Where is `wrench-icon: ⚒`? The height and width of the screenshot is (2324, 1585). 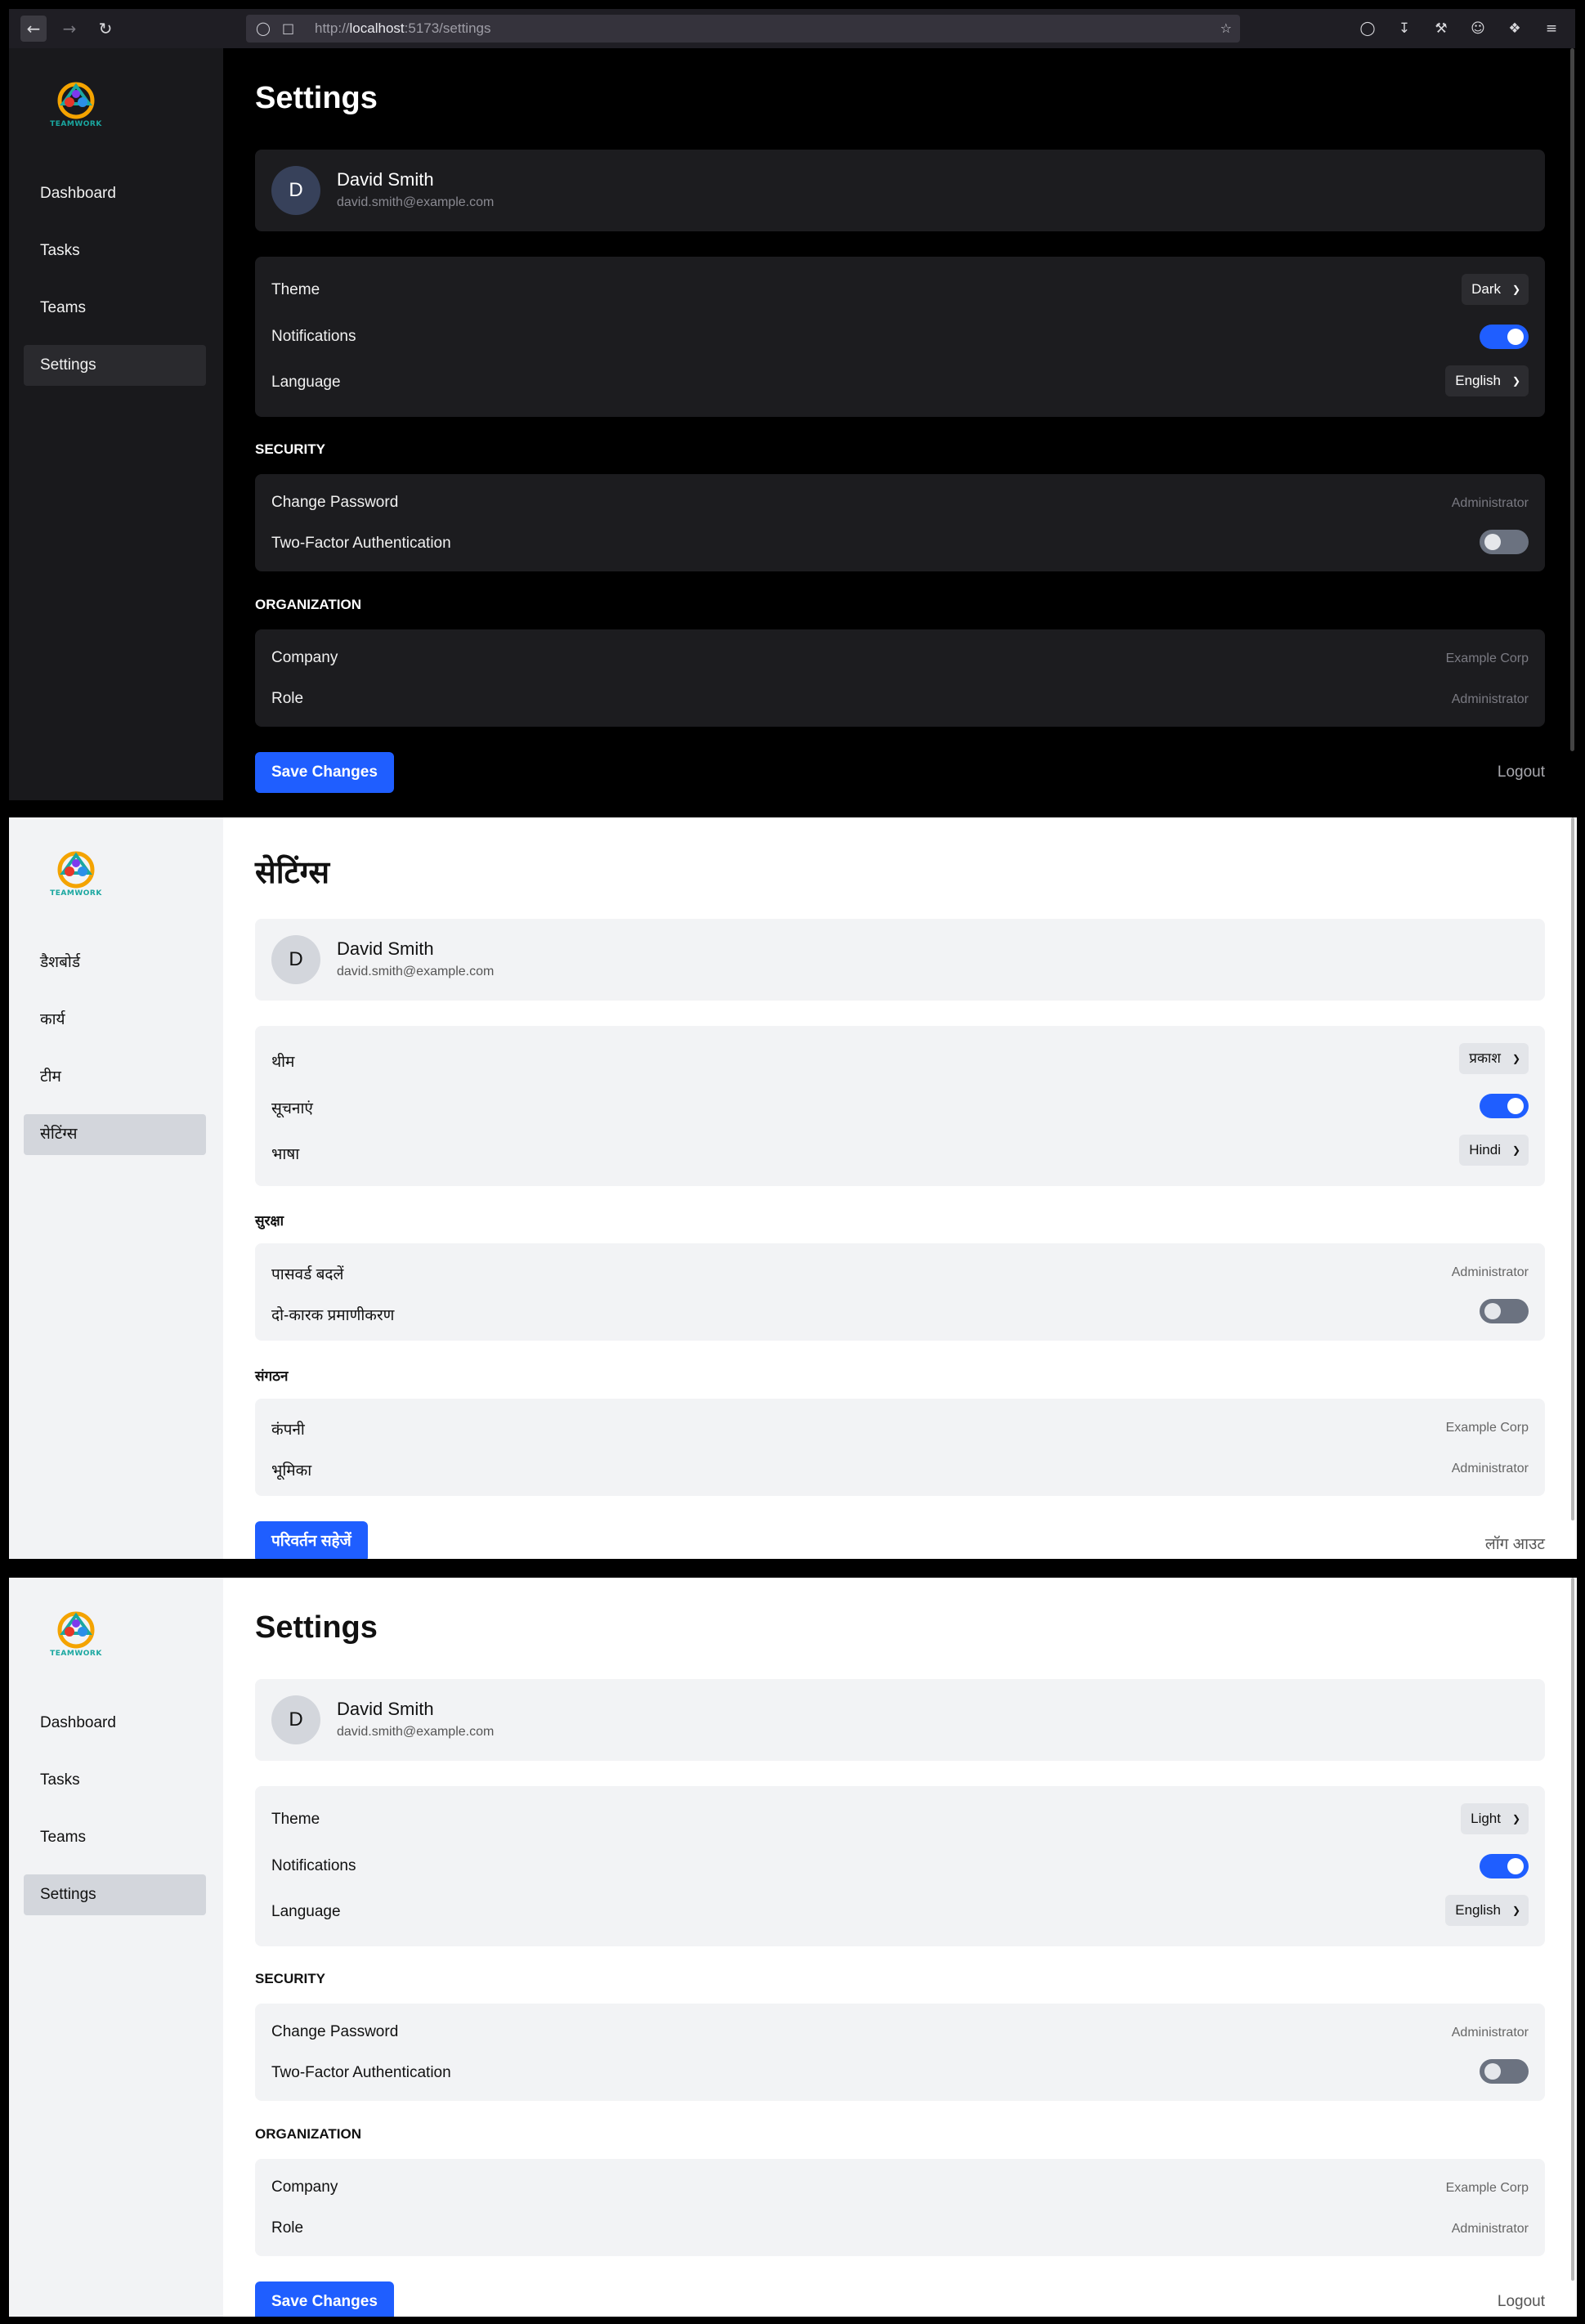 wrench-icon: ⚒ is located at coordinates (1441, 28).